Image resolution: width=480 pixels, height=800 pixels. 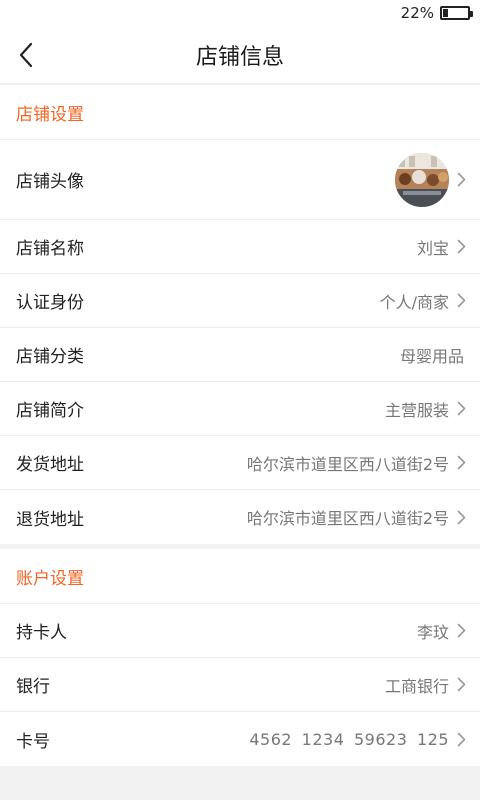 What do you see at coordinates (240, 13) in the screenshot?
I see `status-bar: 22%` at bounding box center [240, 13].